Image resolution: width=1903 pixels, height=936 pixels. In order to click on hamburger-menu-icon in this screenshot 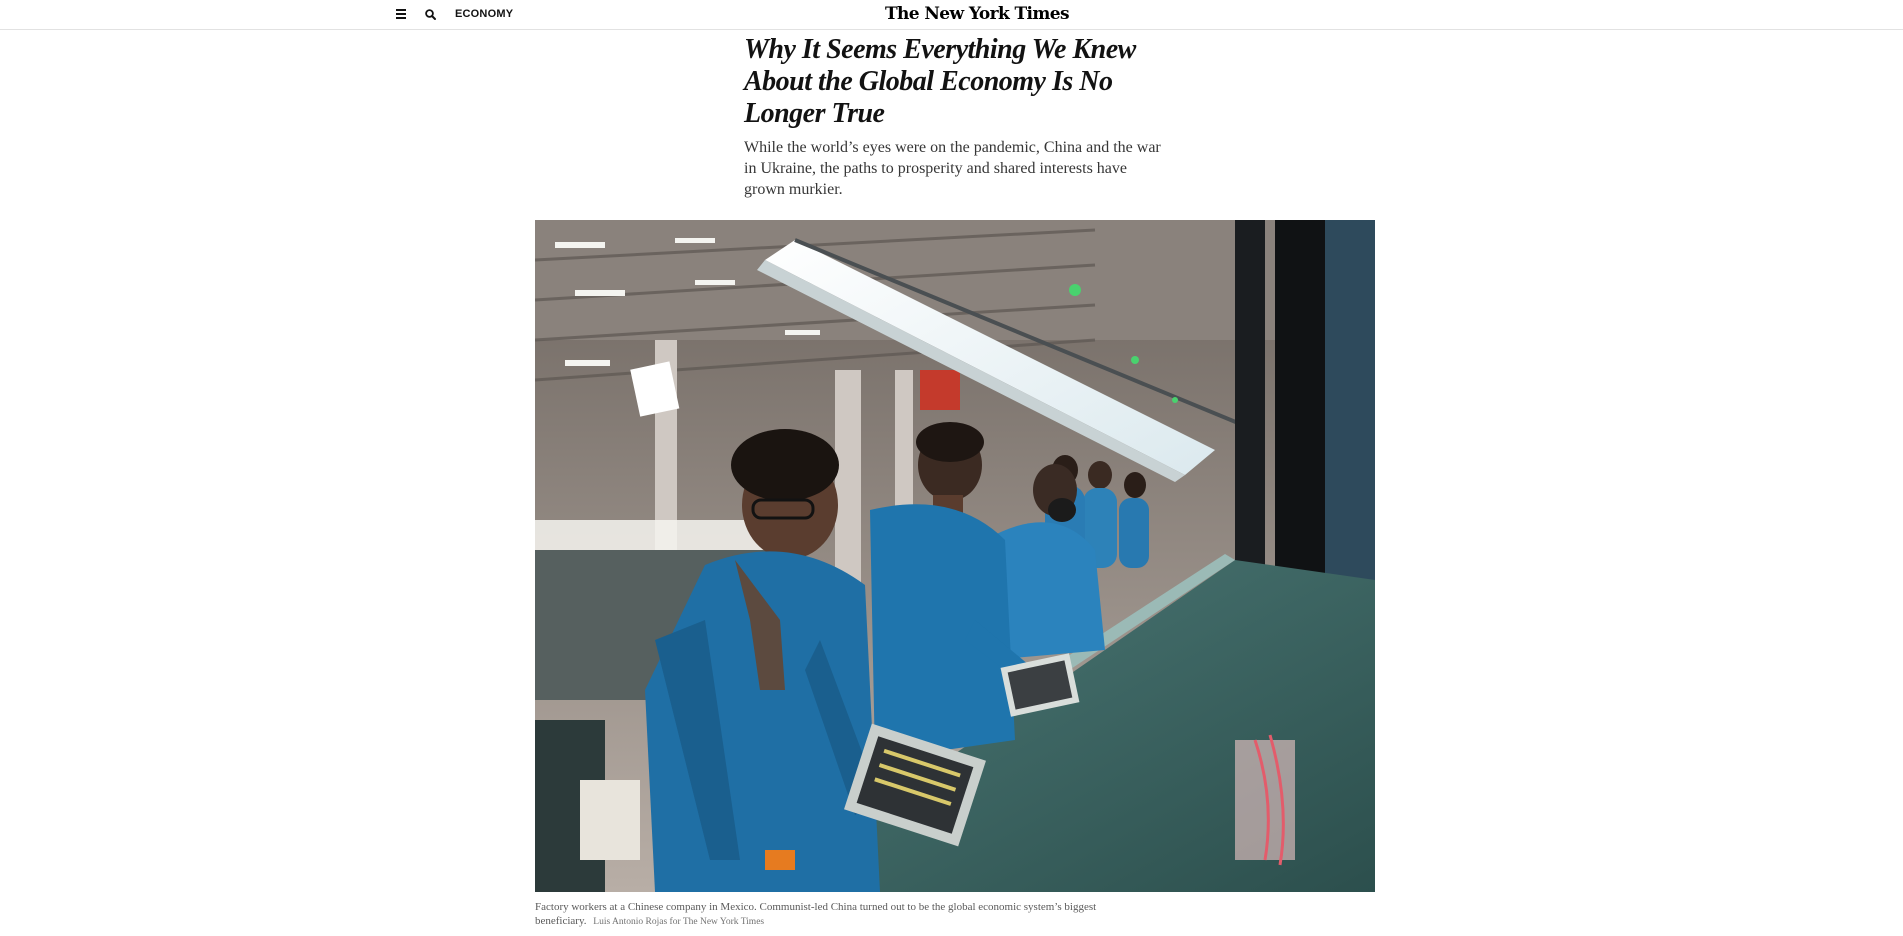, I will do `click(401, 14)`.